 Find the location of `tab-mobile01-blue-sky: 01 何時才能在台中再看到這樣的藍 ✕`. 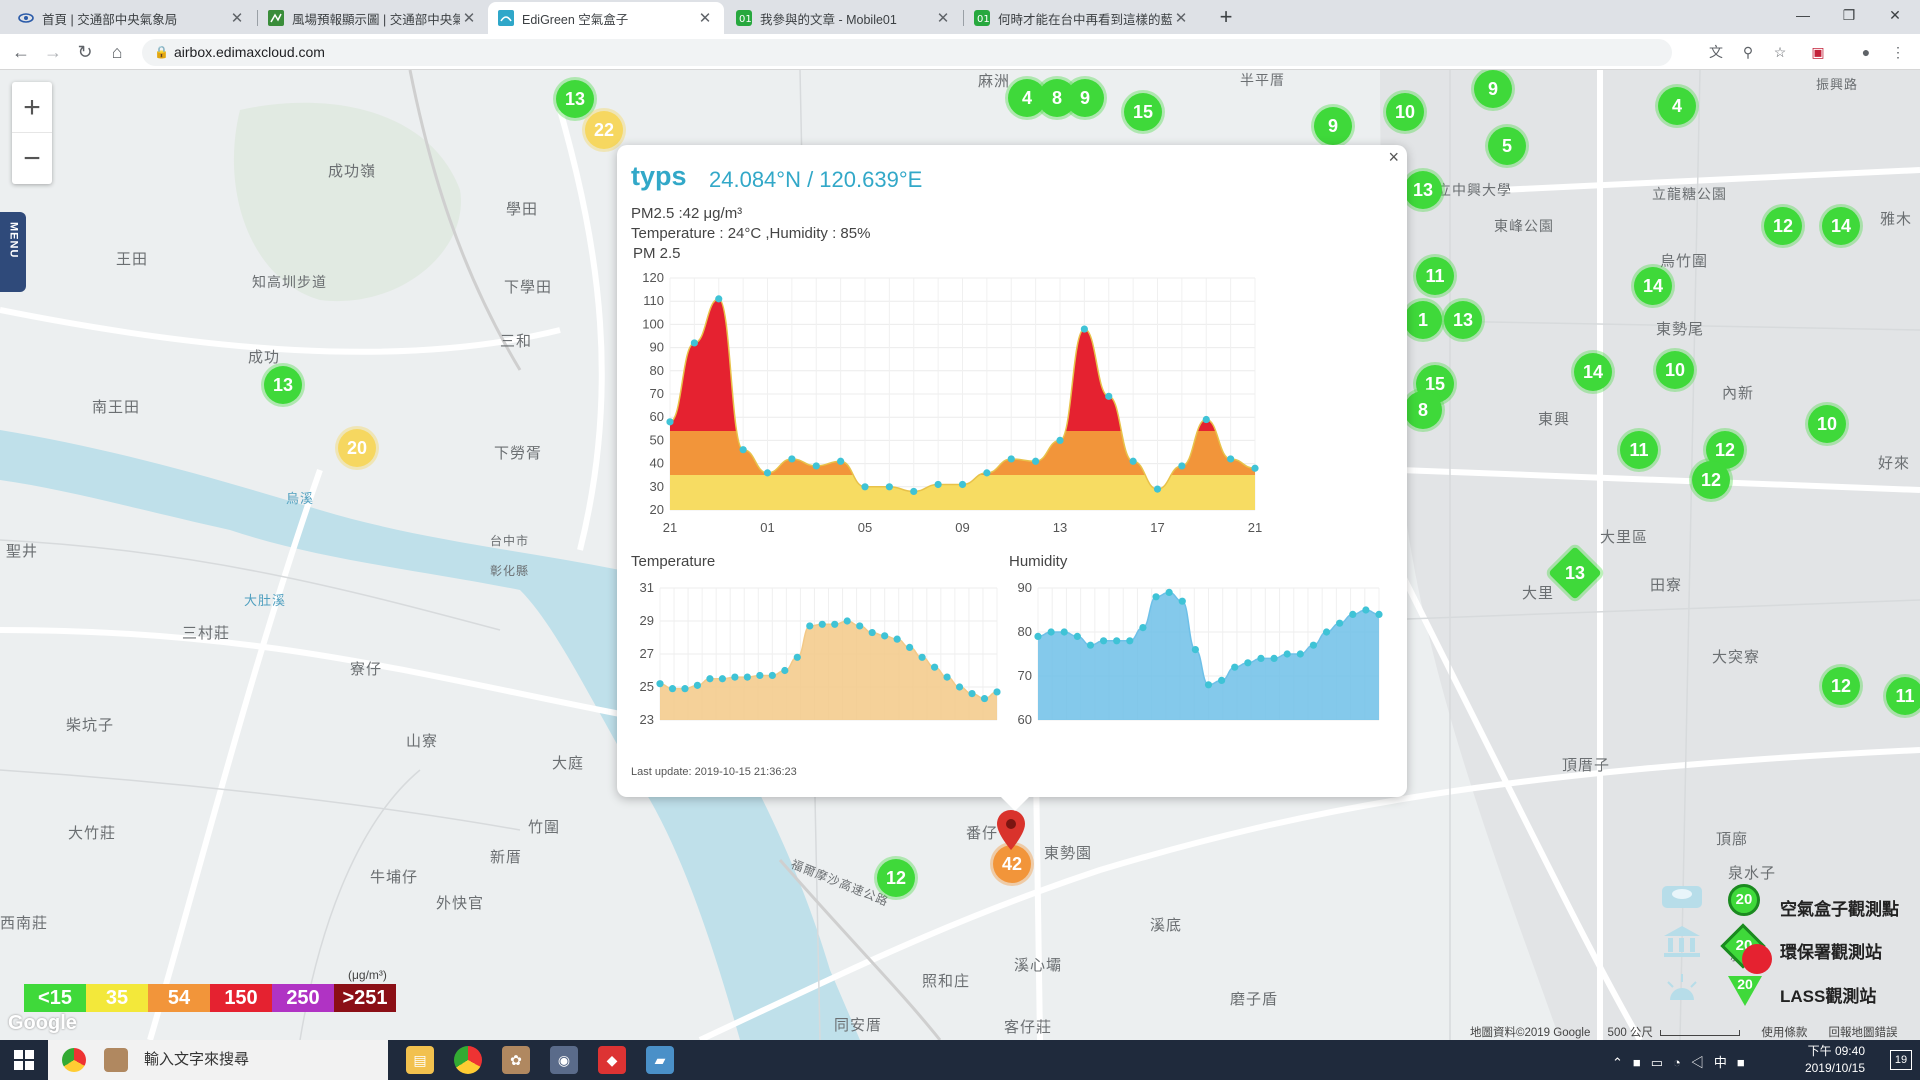

tab-mobile01-blue-sky: 01 何時才能在台中再看到這樣的藍 ✕ is located at coordinates (1082, 18).